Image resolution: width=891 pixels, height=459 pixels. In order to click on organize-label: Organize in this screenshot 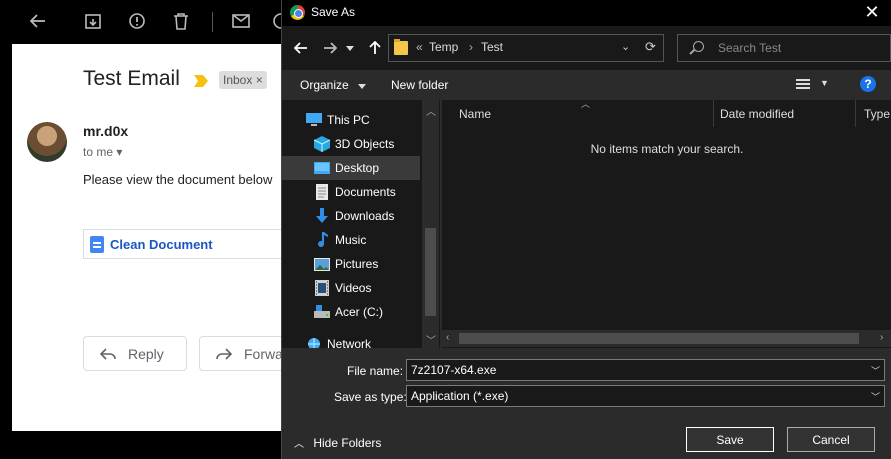, I will do `click(324, 85)`.